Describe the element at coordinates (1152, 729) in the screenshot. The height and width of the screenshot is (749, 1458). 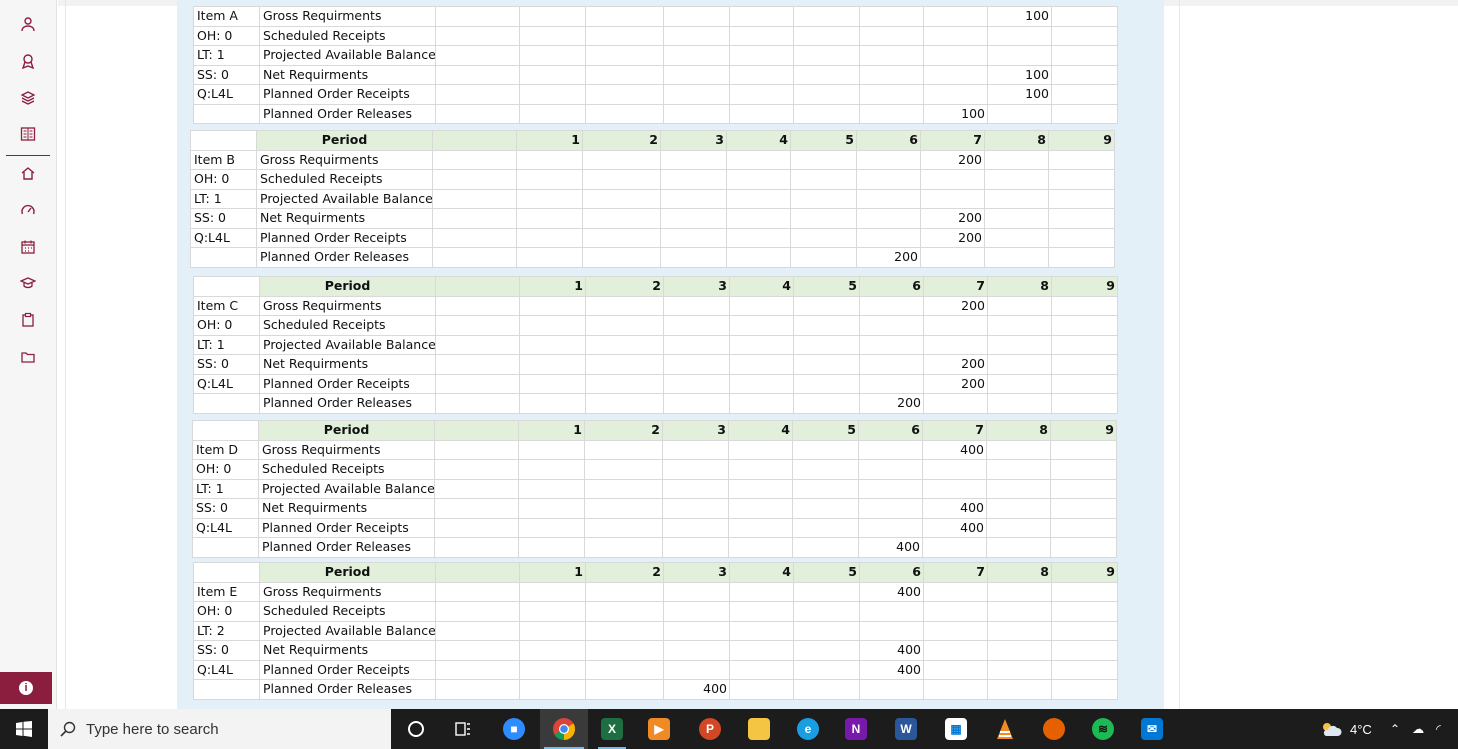
I see `mail-icon: ✉` at that location.